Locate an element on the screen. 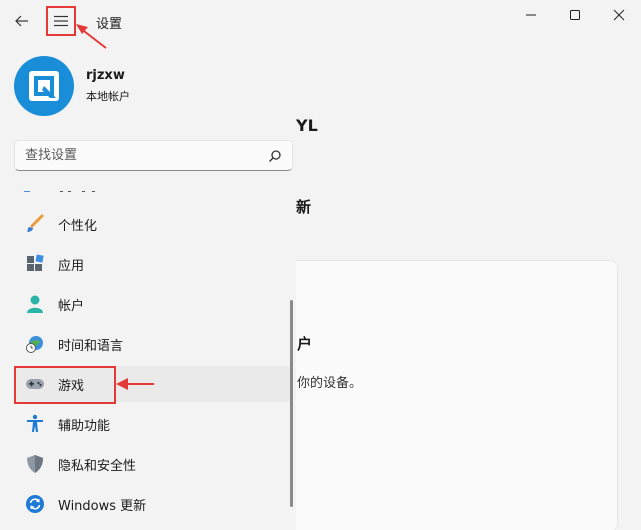  nav-item-windows-update: Windows 更新 is located at coordinates (153, 504).